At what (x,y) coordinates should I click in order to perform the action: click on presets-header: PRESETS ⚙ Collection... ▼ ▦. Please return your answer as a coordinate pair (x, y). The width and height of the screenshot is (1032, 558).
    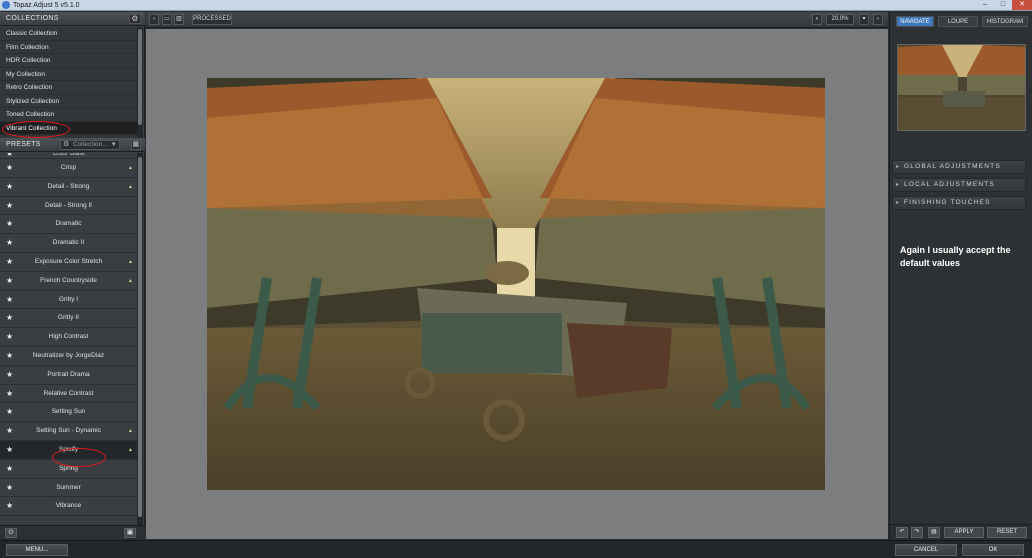
    Looking at the image, I should click on (72, 145).